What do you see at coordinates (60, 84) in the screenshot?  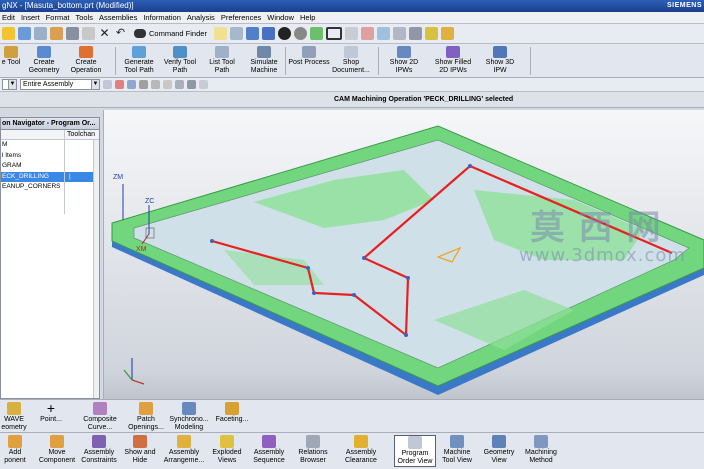 I see `selection-scope-dropdown: Entire Assembly ▼` at bounding box center [60, 84].